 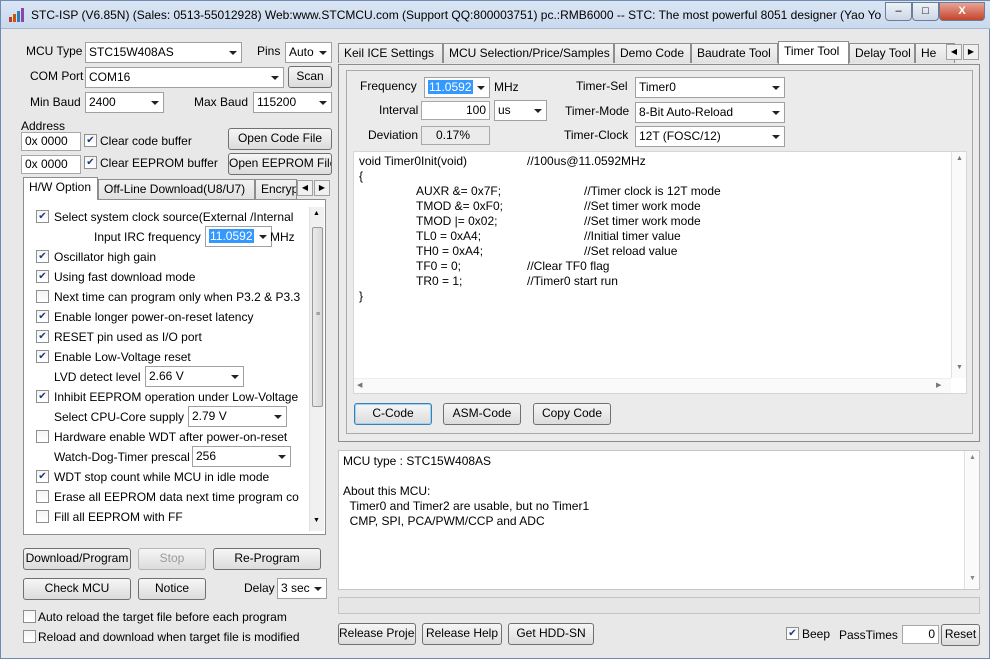 I want to click on tab-timer-tool: Timer Tool, so click(x=813, y=52).